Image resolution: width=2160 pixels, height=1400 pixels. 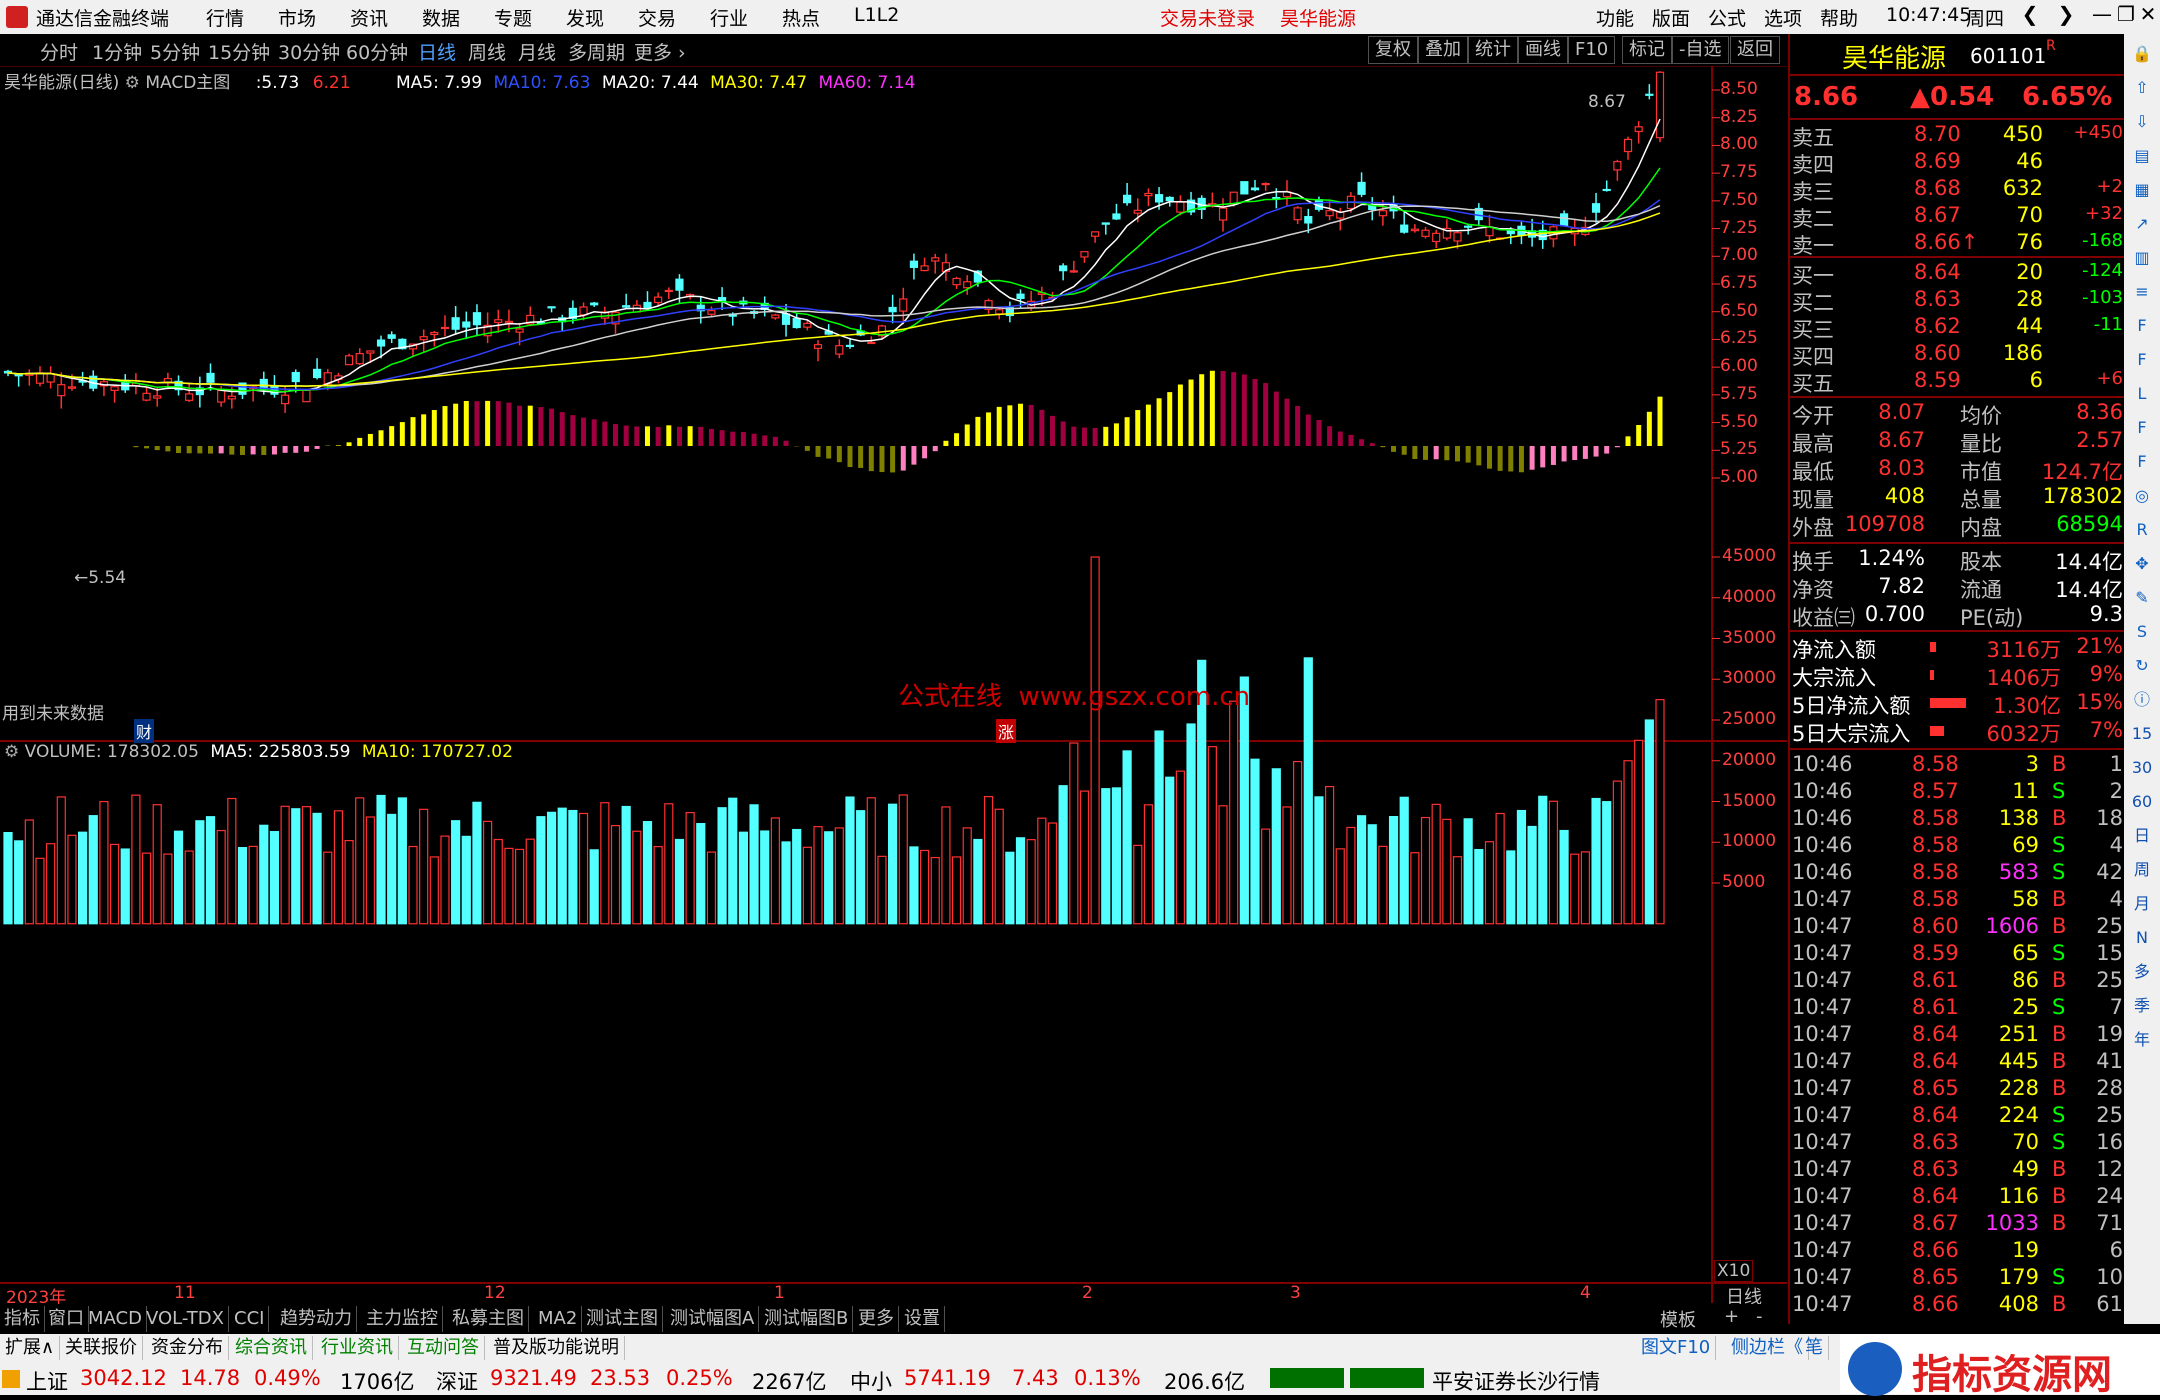 I want to click on bottom-tab-4: CCI, so click(x=249, y=1319).